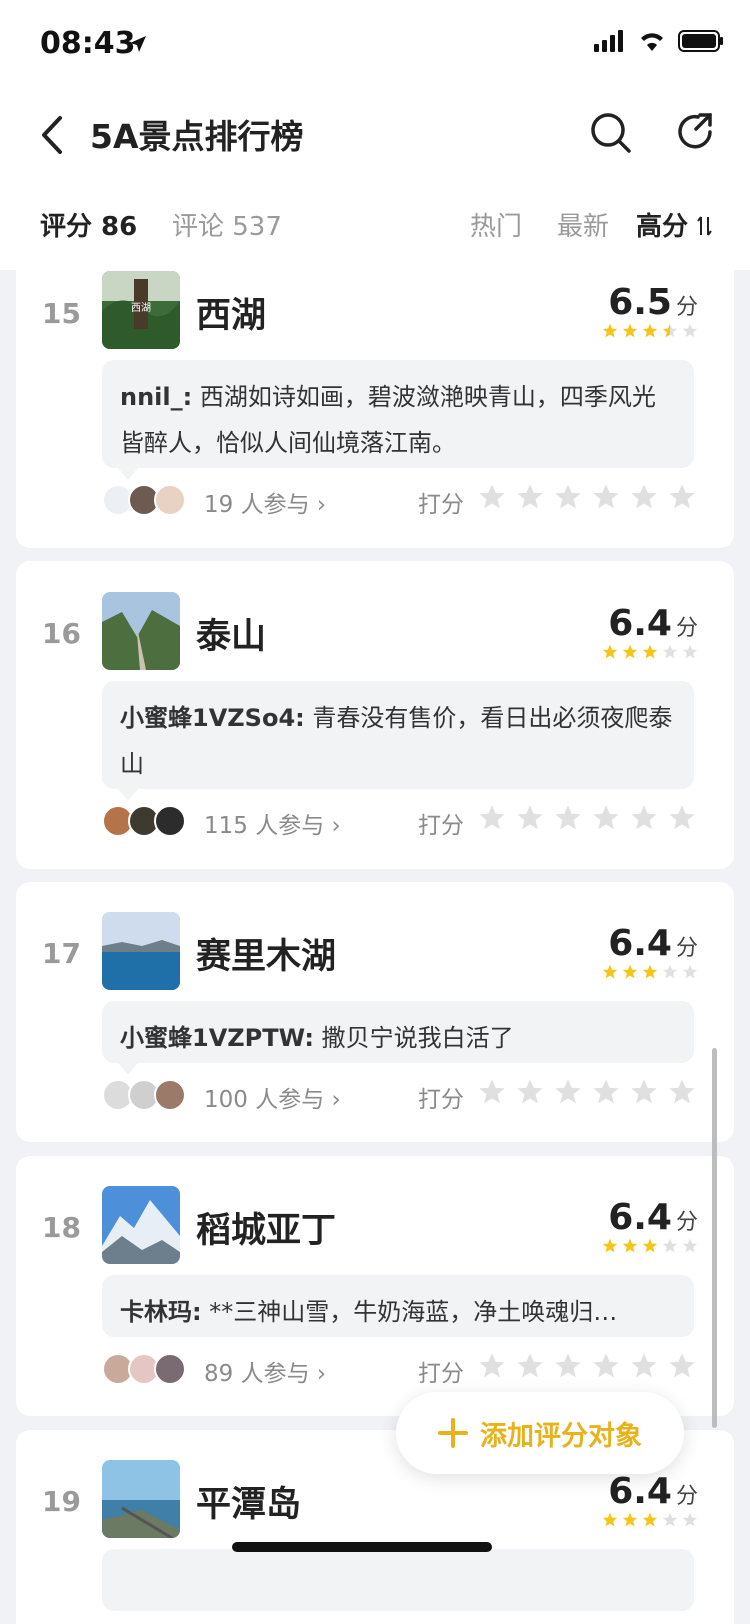 This screenshot has width=750, height=1624. What do you see at coordinates (686, 628) in the screenshot?
I see `score-unit: 分` at bounding box center [686, 628].